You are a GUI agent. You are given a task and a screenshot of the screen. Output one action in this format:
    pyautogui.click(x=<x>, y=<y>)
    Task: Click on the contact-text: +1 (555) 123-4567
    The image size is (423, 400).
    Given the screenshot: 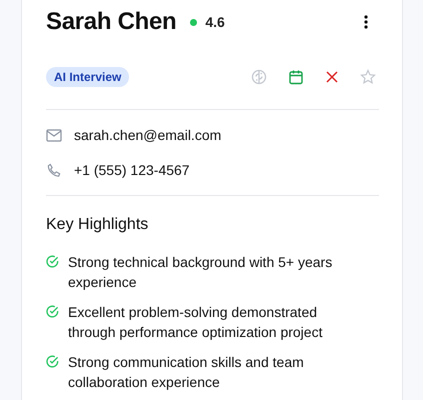 What is the action you would take?
    pyautogui.click(x=132, y=170)
    